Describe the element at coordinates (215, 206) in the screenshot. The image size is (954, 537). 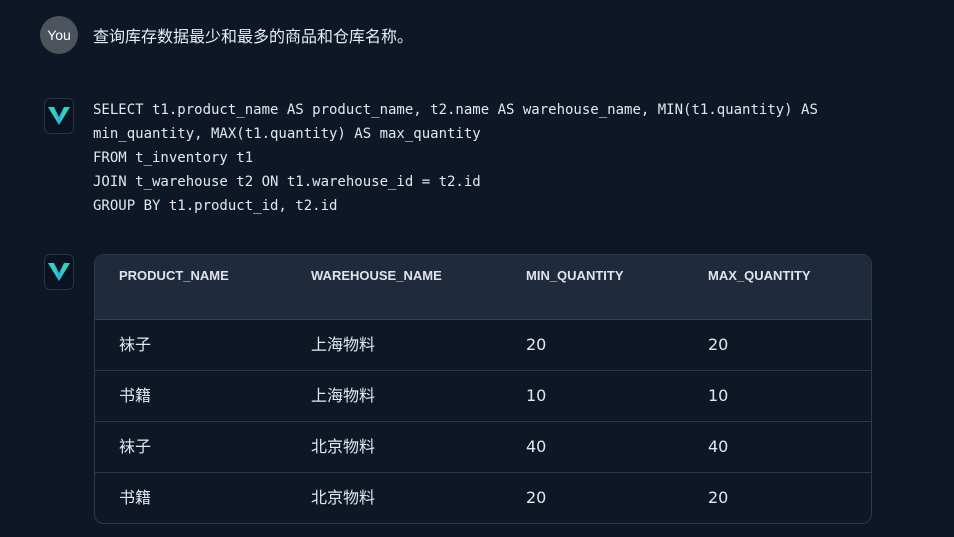
I see `sql-line: GROUP BY t1.product_id, t2.id` at that location.